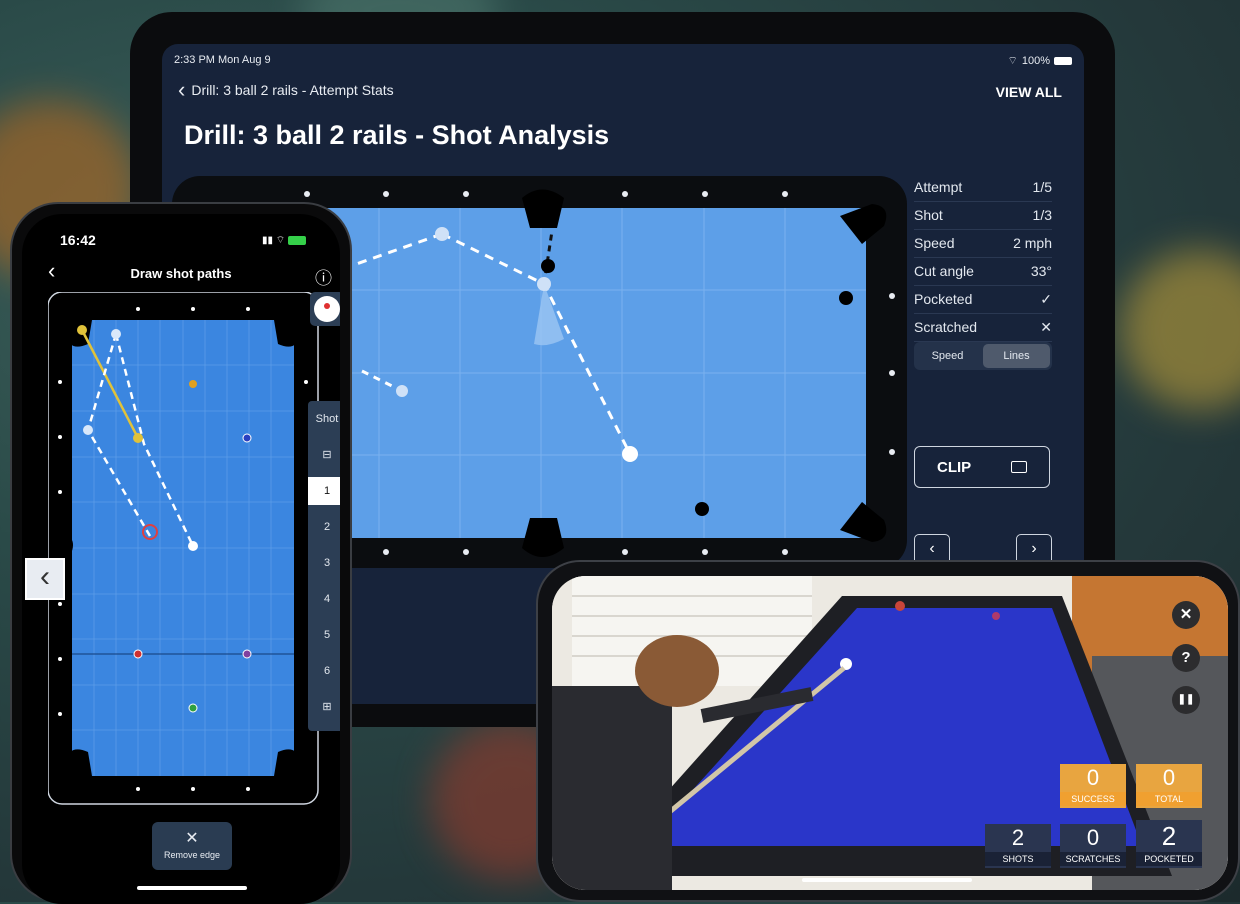  What do you see at coordinates (222, 60) in the screenshot?
I see `tablet-status-time: 2:33 PM Mon Aug 9` at bounding box center [222, 60].